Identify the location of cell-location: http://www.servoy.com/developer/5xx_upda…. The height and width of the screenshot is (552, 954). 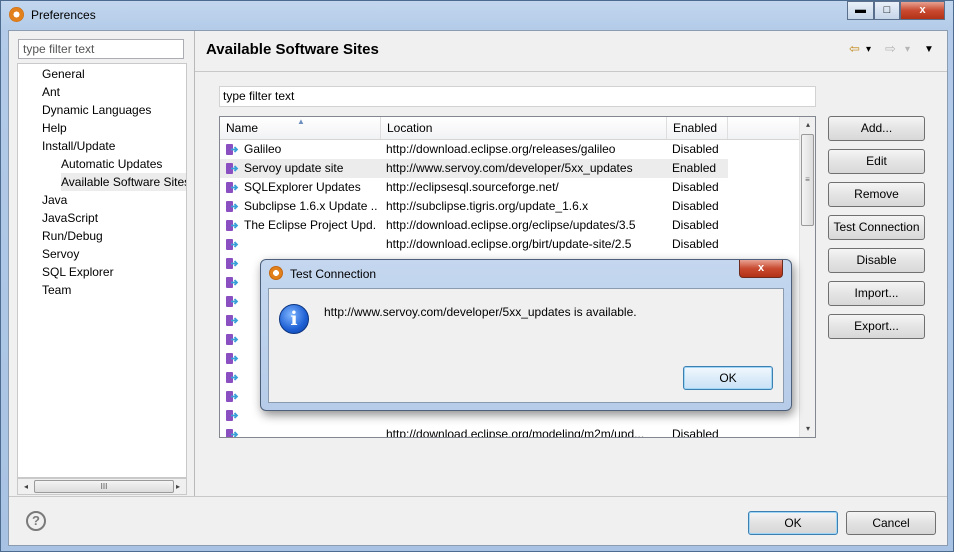
(509, 168).